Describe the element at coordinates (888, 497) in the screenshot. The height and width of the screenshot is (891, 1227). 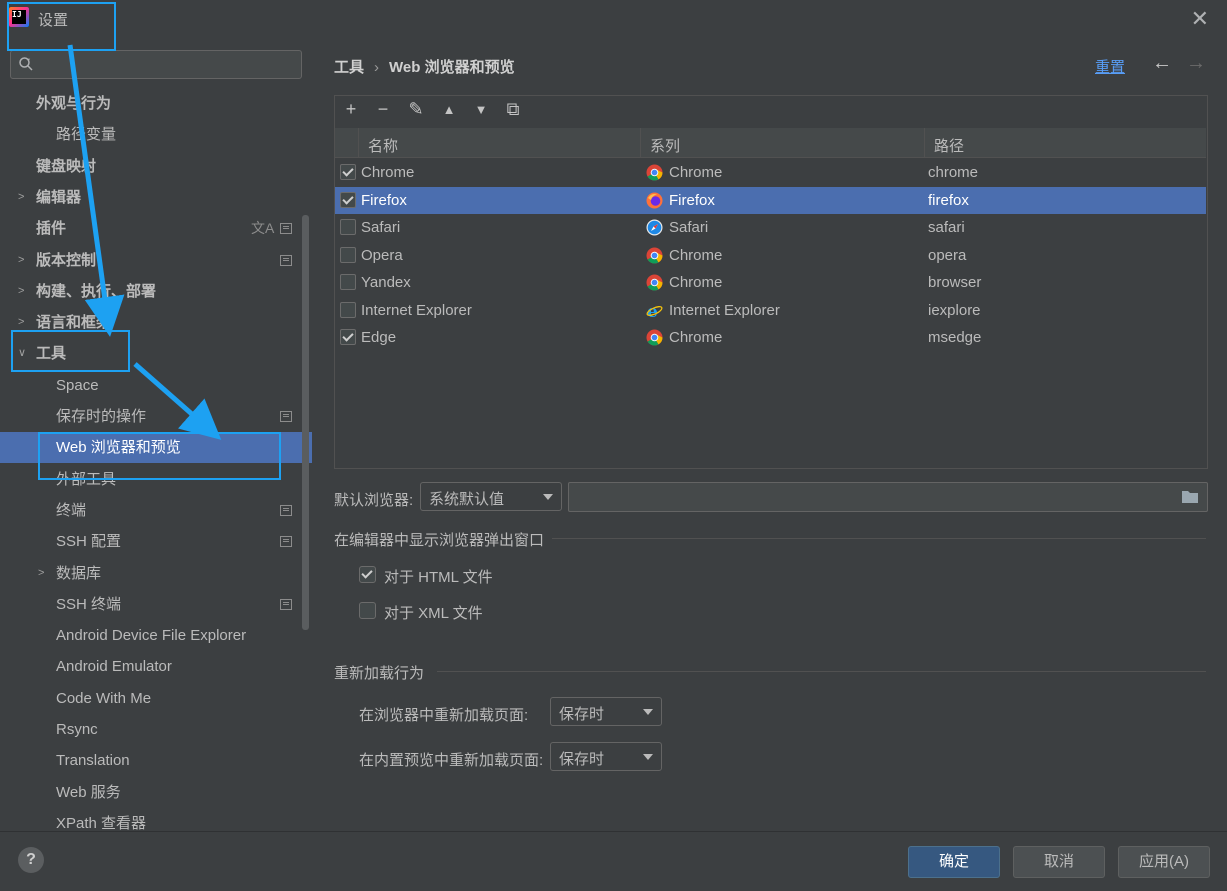
I see `browser-path-field` at that location.